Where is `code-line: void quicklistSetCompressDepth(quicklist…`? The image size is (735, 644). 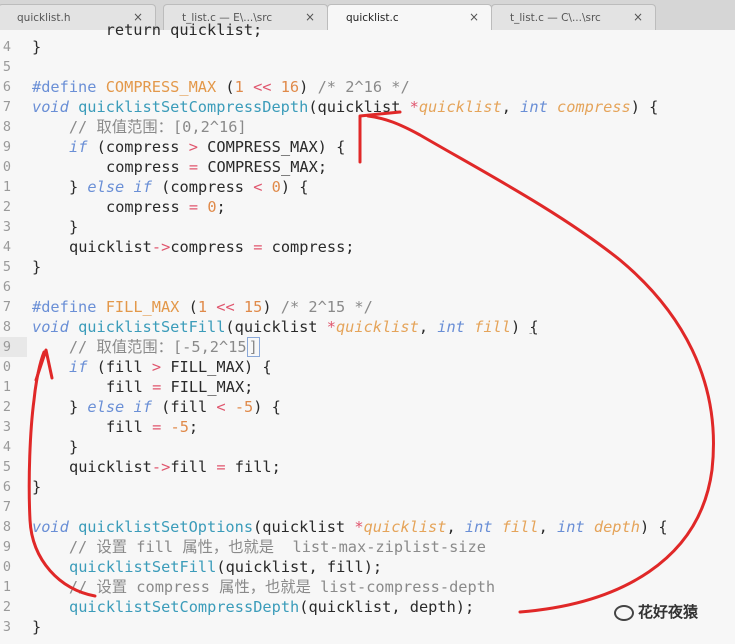 code-line: void quicklistSetCompressDepth(quicklist… is located at coordinates (345, 107).